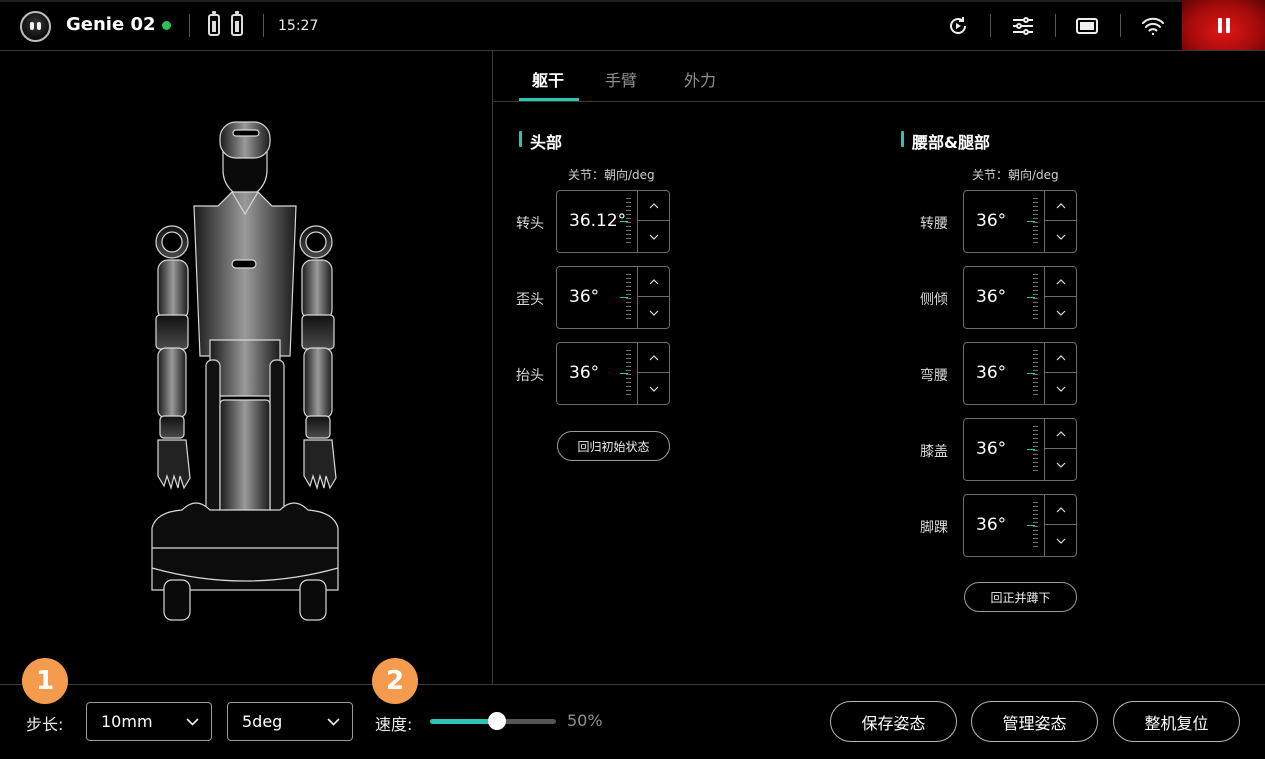 This screenshot has width=1265, height=759. What do you see at coordinates (35, 26) in the screenshot?
I see `robot-face-icon` at bounding box center [35, 26].